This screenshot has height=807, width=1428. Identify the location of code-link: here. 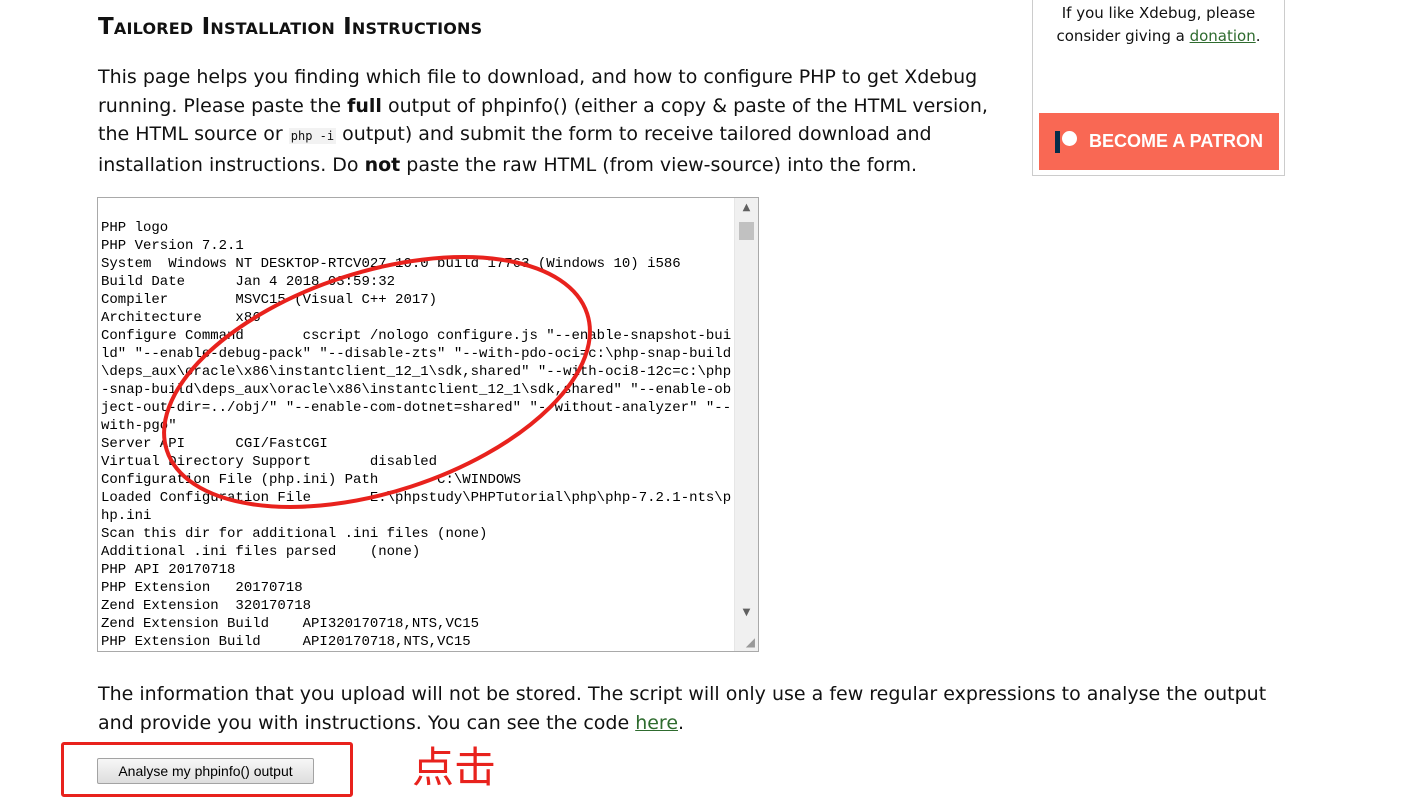
(656, 723).